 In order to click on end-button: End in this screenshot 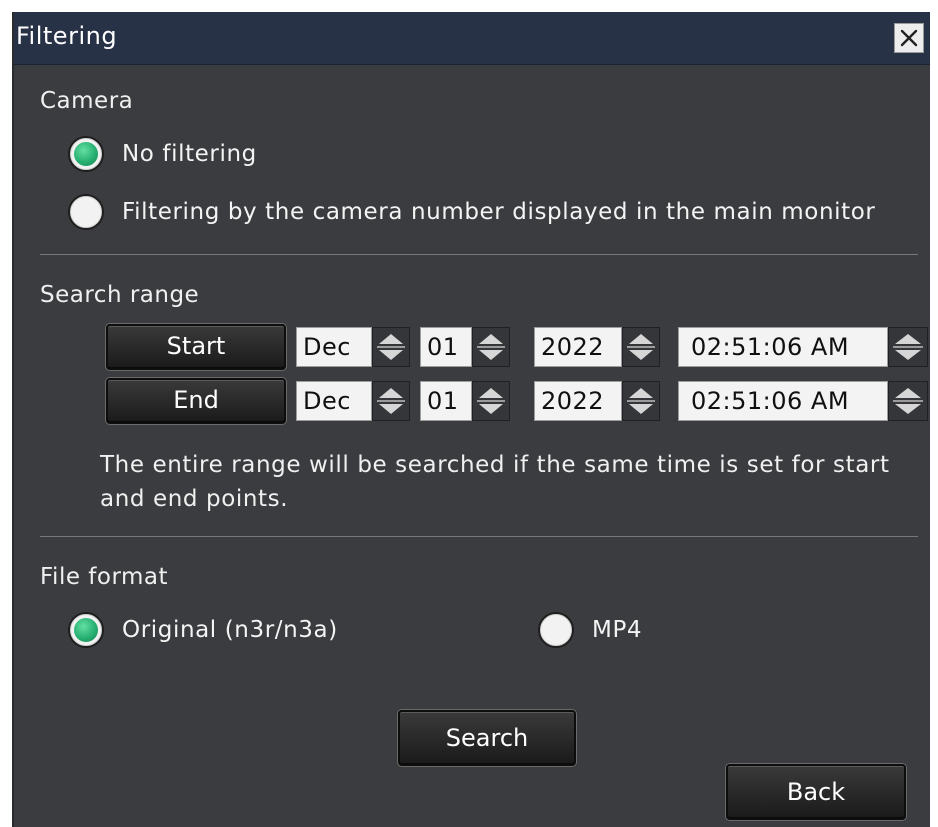, I will do `click(196, 401)`.